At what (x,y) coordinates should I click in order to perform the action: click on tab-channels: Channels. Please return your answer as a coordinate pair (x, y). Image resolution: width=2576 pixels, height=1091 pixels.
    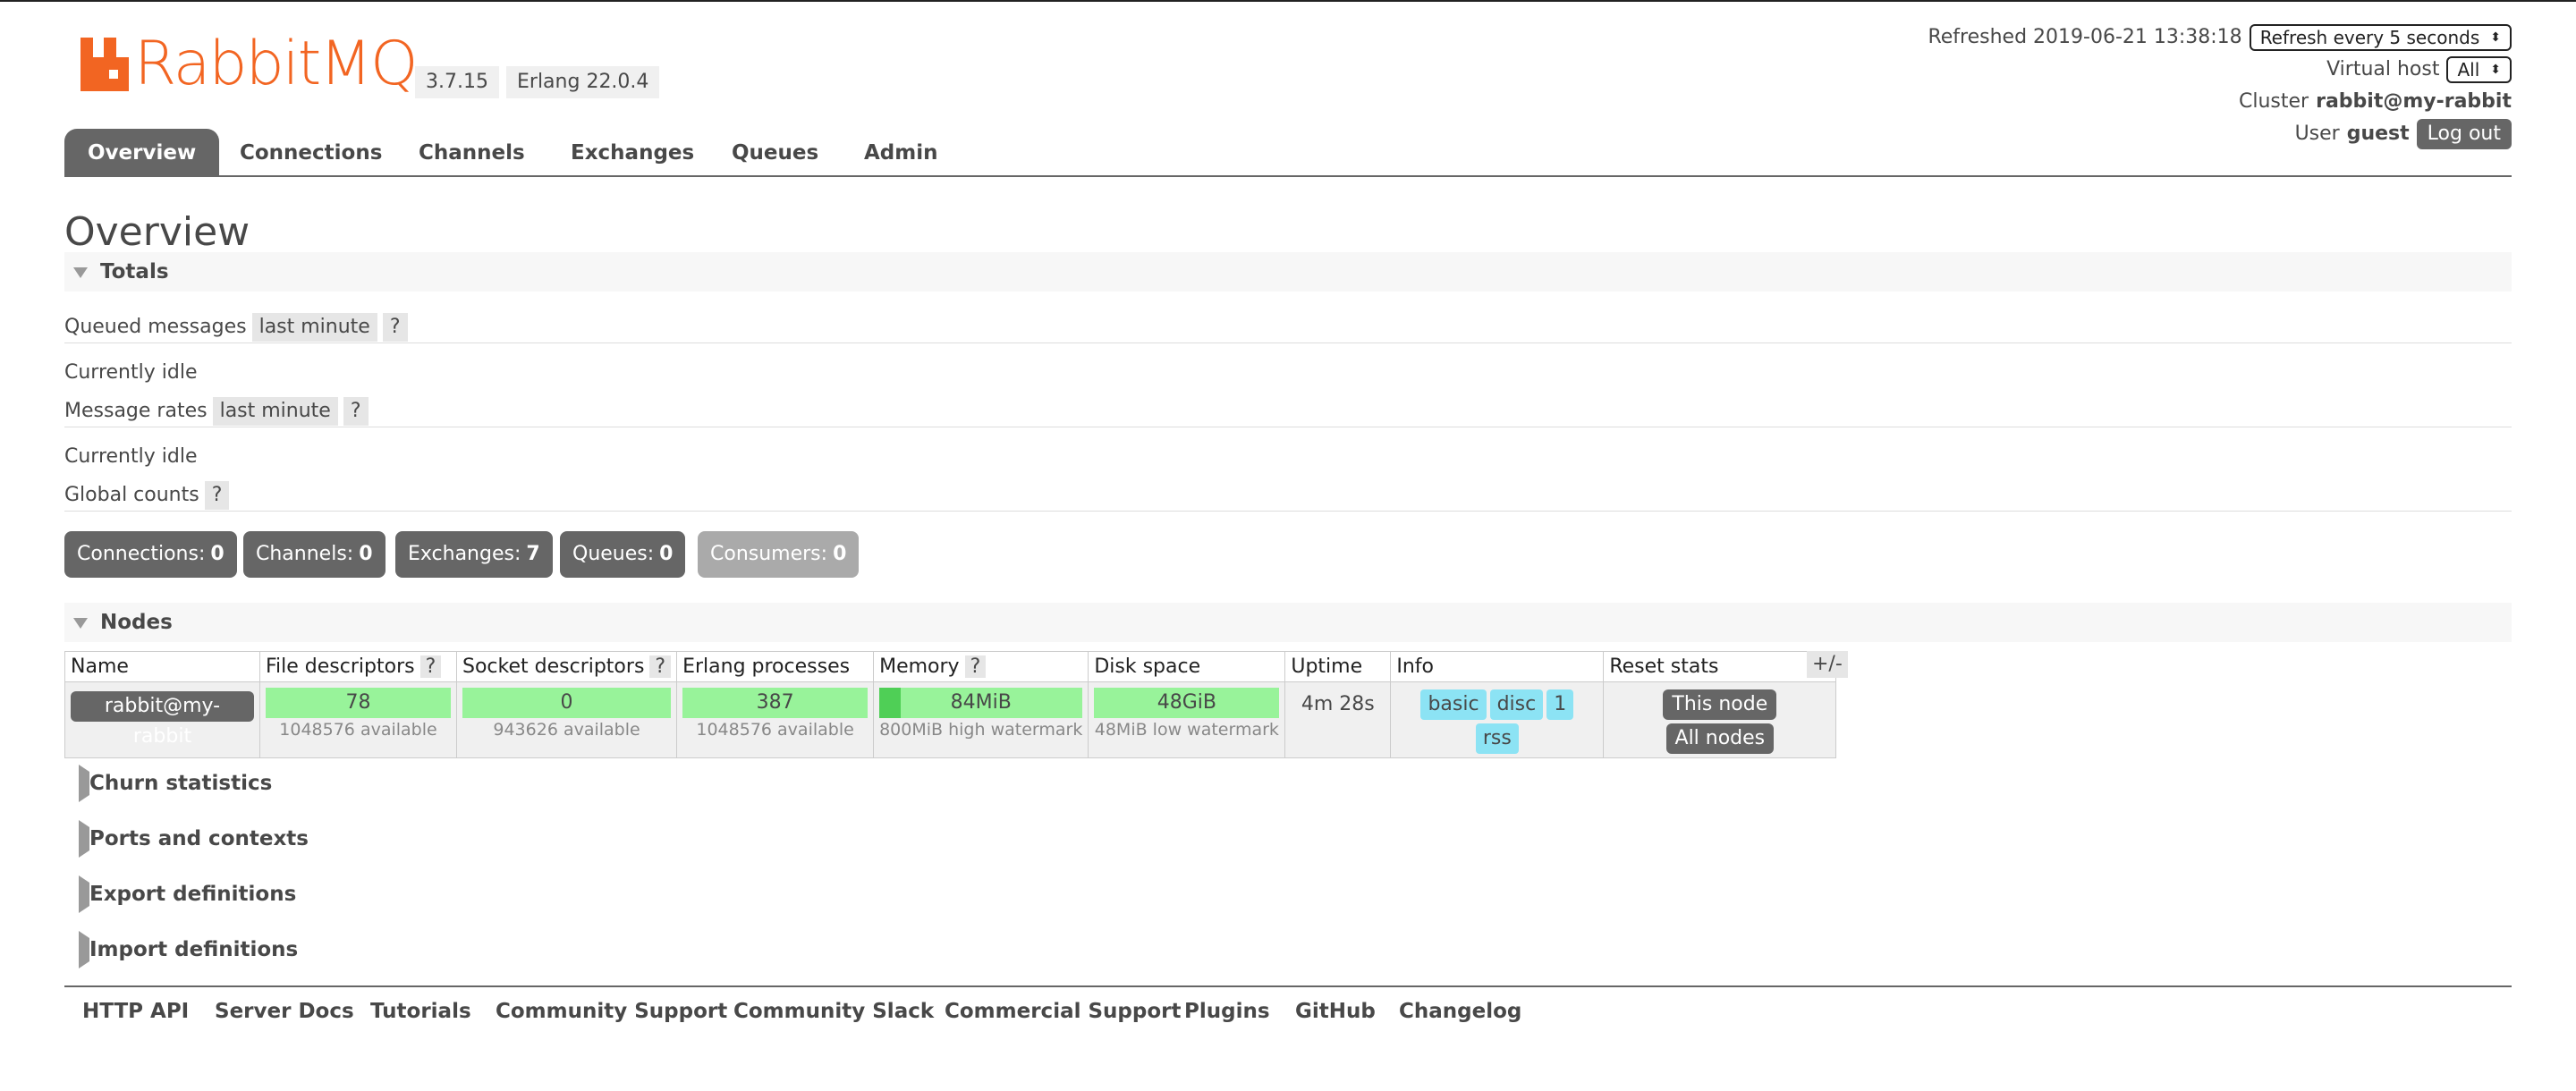
    Looking at the image, I should click on (471, 153).